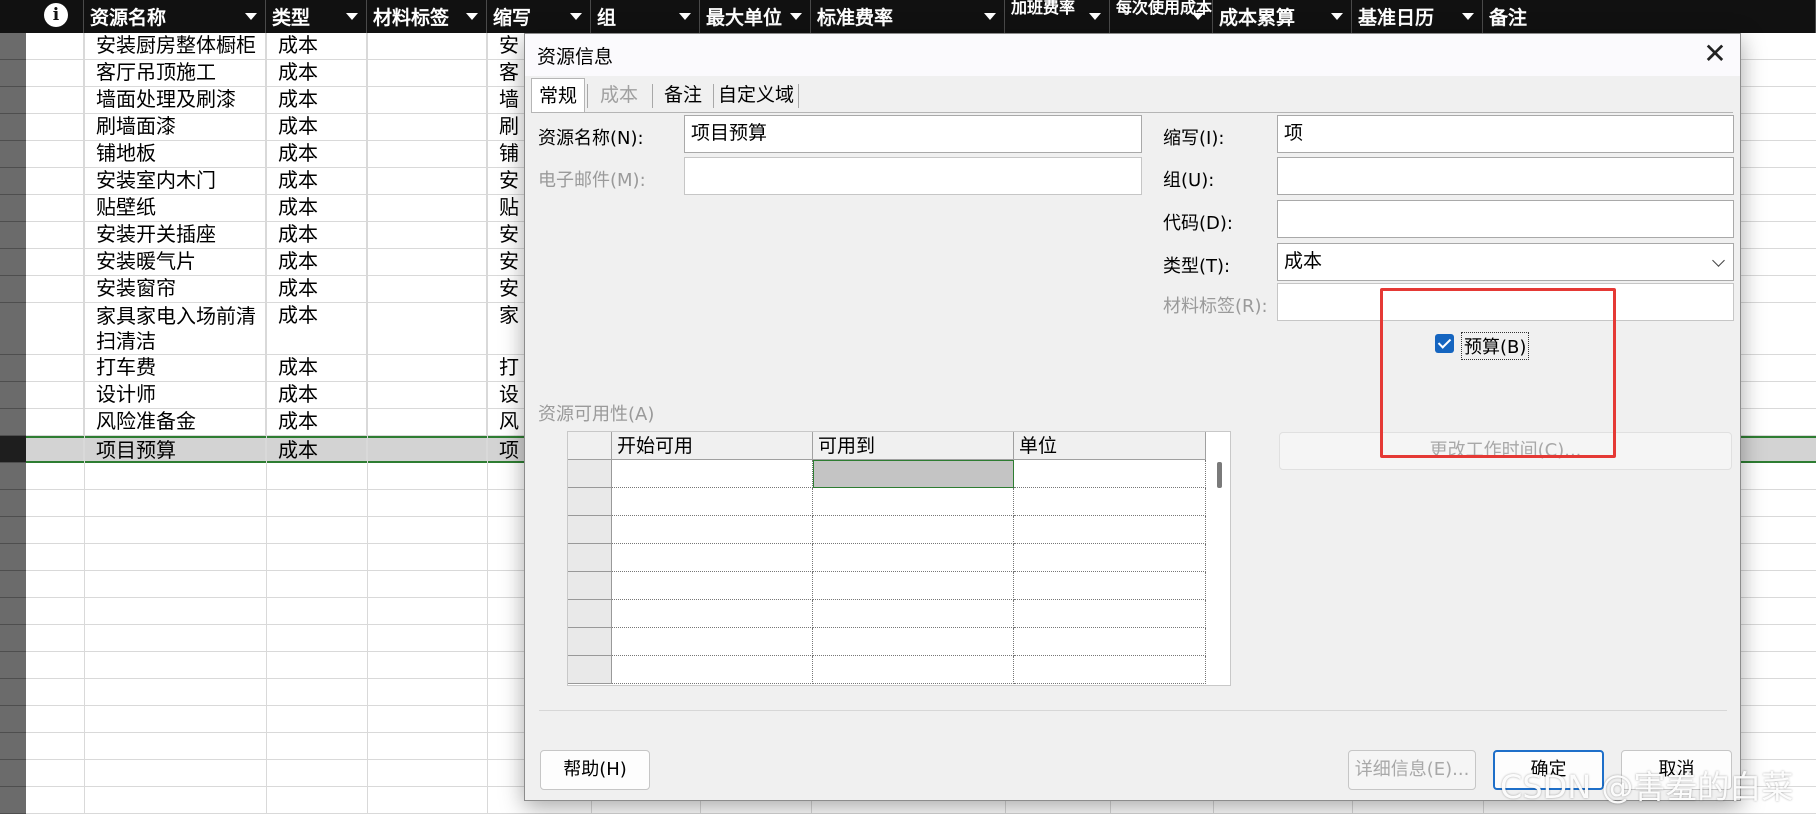  Describe the element at coordinates (175, 16) in the screenshot. I see `column-header: 资源名称` at that location.